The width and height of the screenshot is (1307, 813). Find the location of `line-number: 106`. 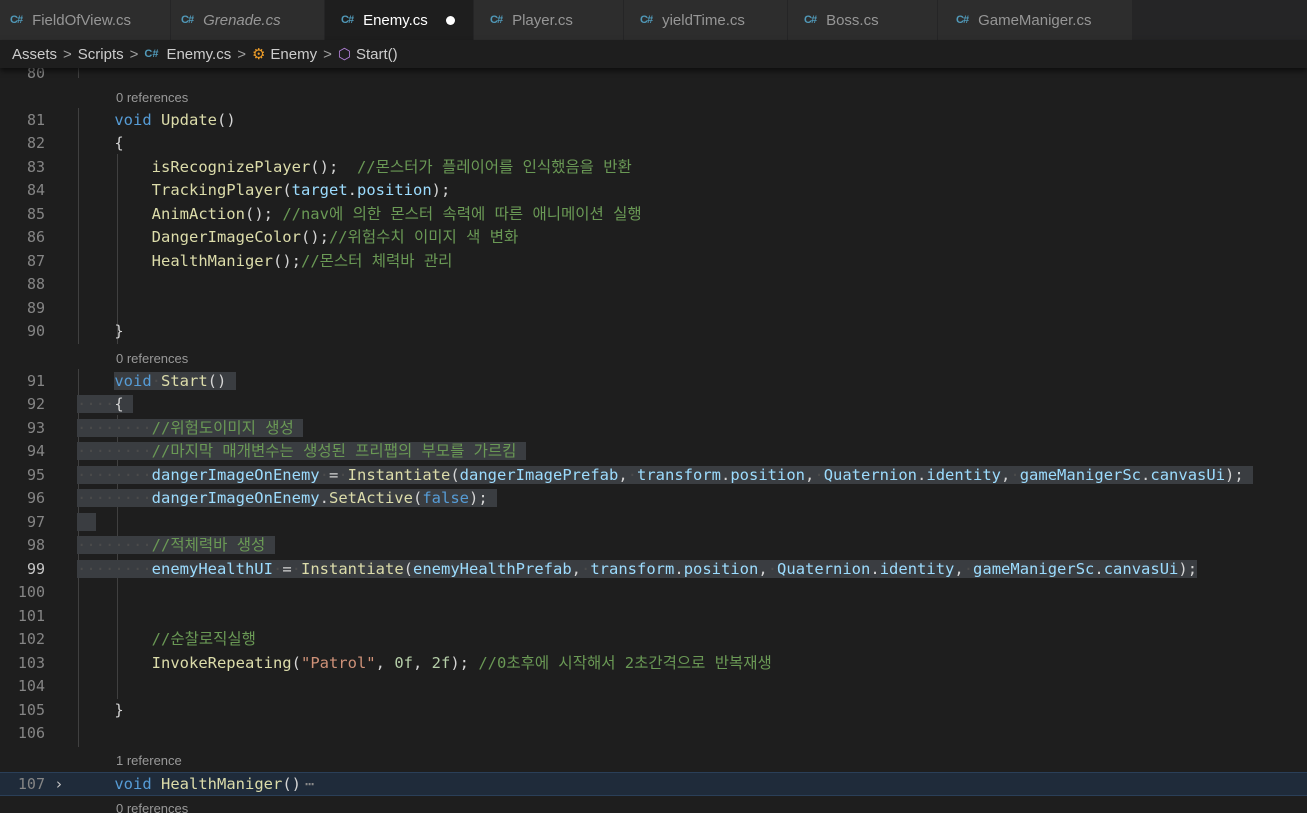

line-number: 106 is located at coordinates (31, 733).